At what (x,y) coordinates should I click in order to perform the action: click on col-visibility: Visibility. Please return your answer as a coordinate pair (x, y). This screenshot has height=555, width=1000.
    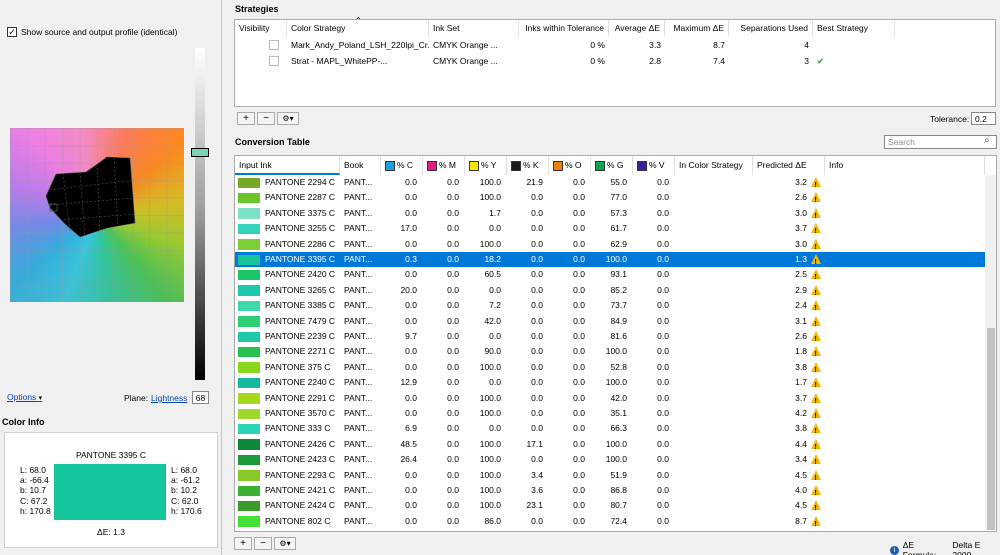
    Looking at the image, I should click on (261, 28).